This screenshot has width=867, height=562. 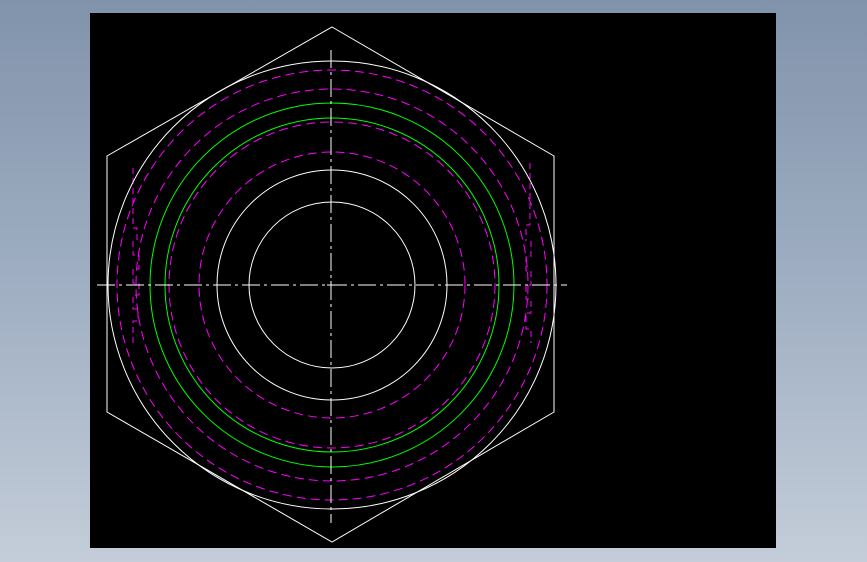 What do you see at coordinates (528, 253) in the screenshot?
I see `hidden-notch-right` at bounding box center [528, 253].